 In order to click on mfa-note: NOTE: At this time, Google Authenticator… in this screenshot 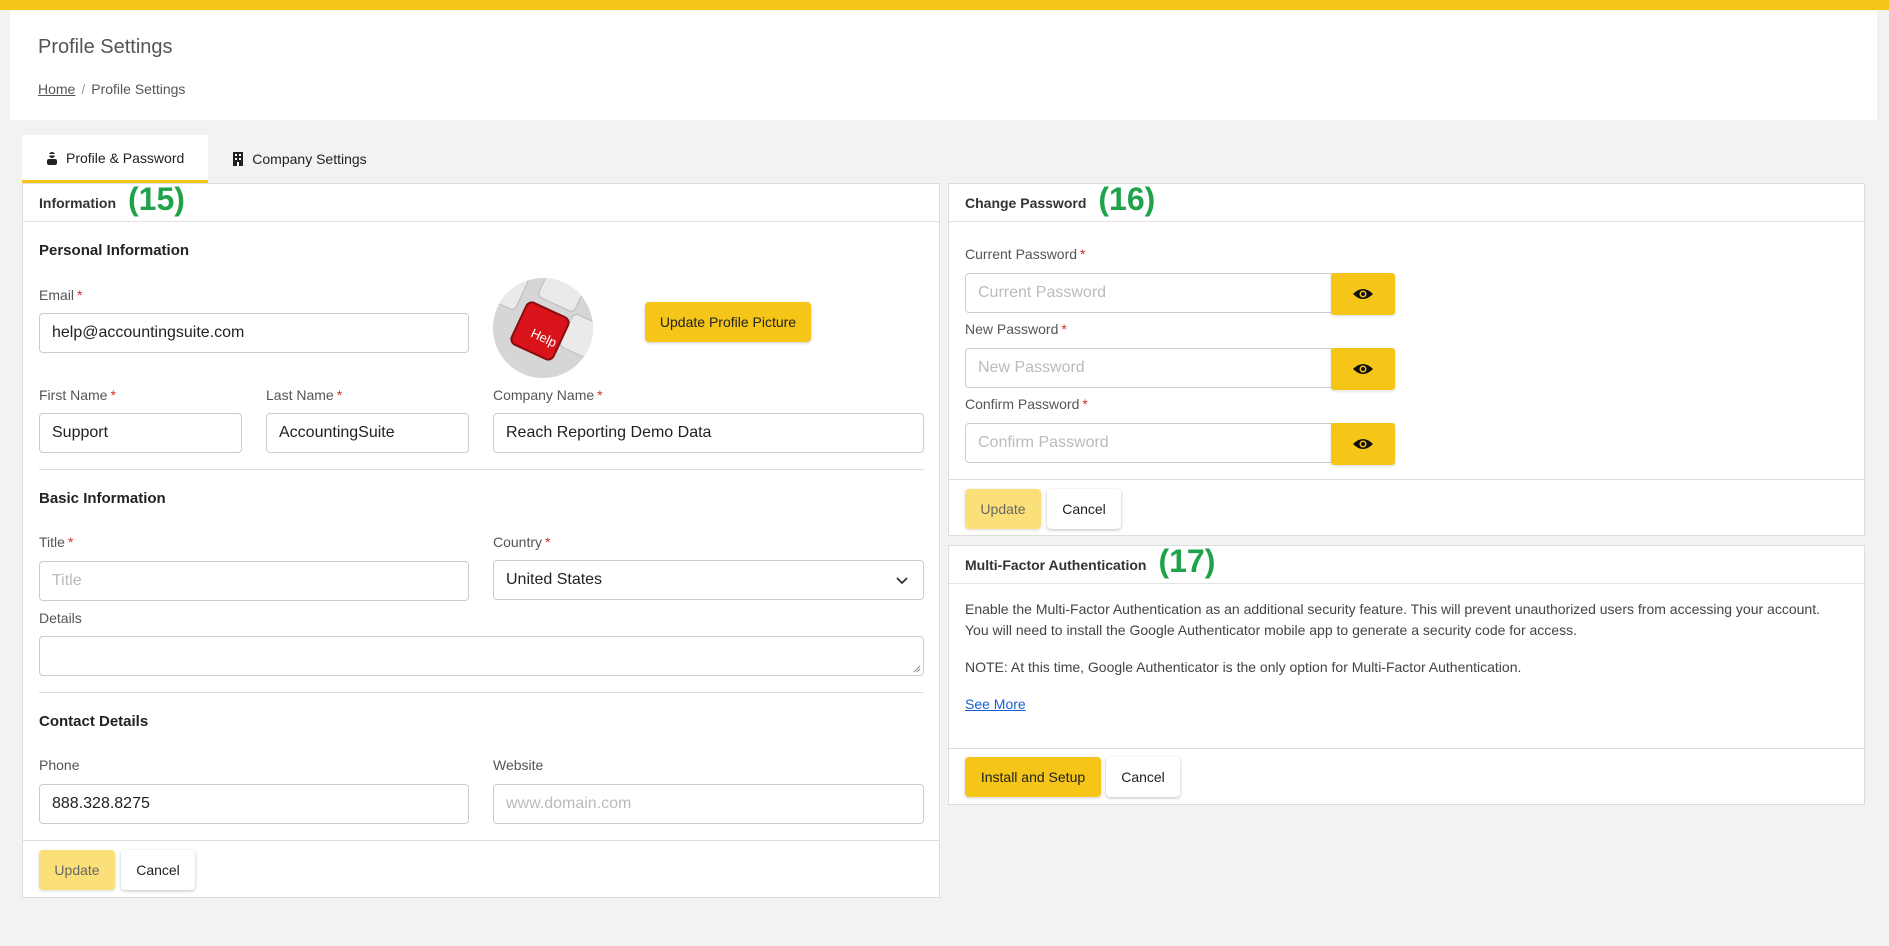, I will do `click(1243, 667)`.